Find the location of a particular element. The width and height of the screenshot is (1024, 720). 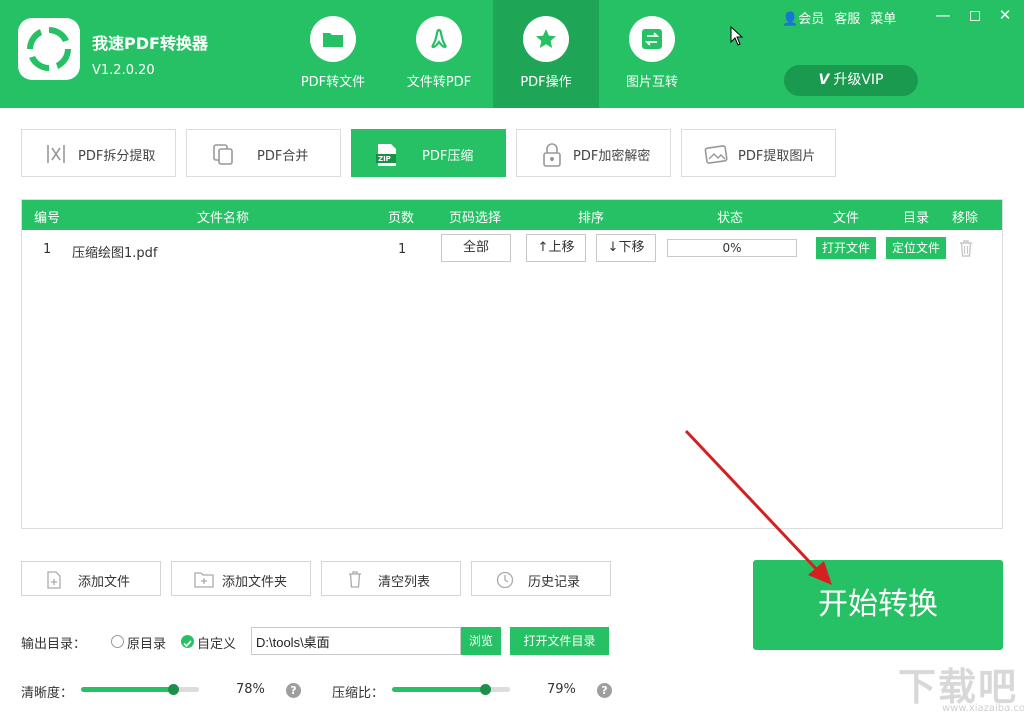

col-index: 编号 is located at coordinates (47, 218).